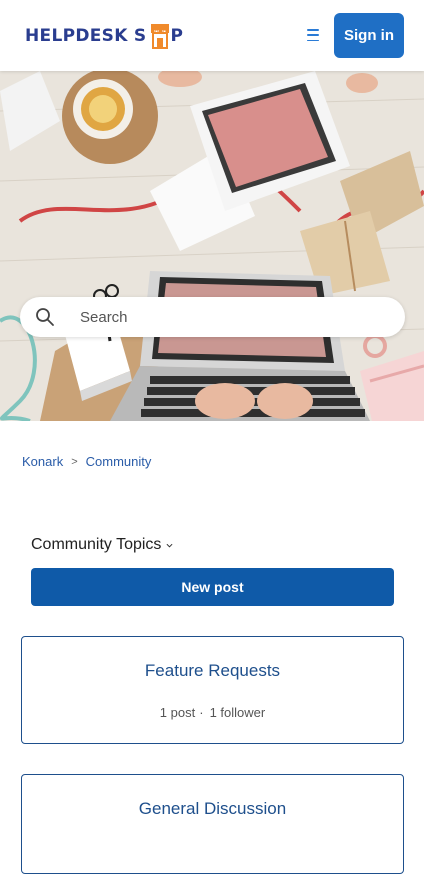 The height and width of the screenshot is (874, 424). I want to click on topic-meta: 1 post · 1 follower, so click(212, 712).